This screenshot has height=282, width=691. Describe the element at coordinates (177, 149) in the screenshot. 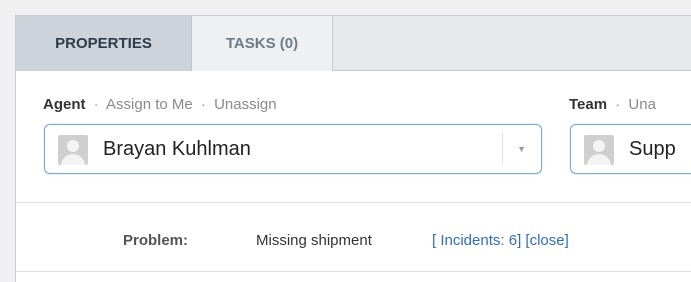

I see `agent-select-value: Brayan Kuhlman` at that location.